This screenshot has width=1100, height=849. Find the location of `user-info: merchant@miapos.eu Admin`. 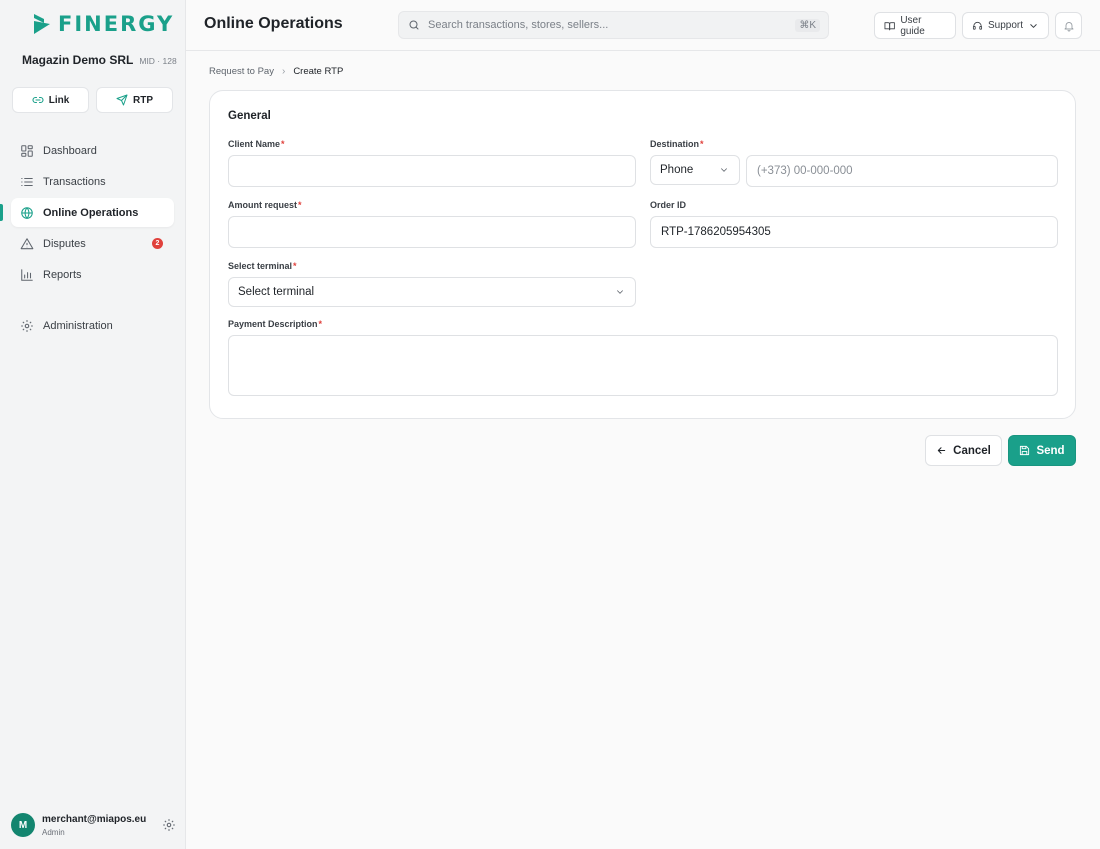

user-info: merchant@miapos.eu Admin is located at coordinates (102, 825).